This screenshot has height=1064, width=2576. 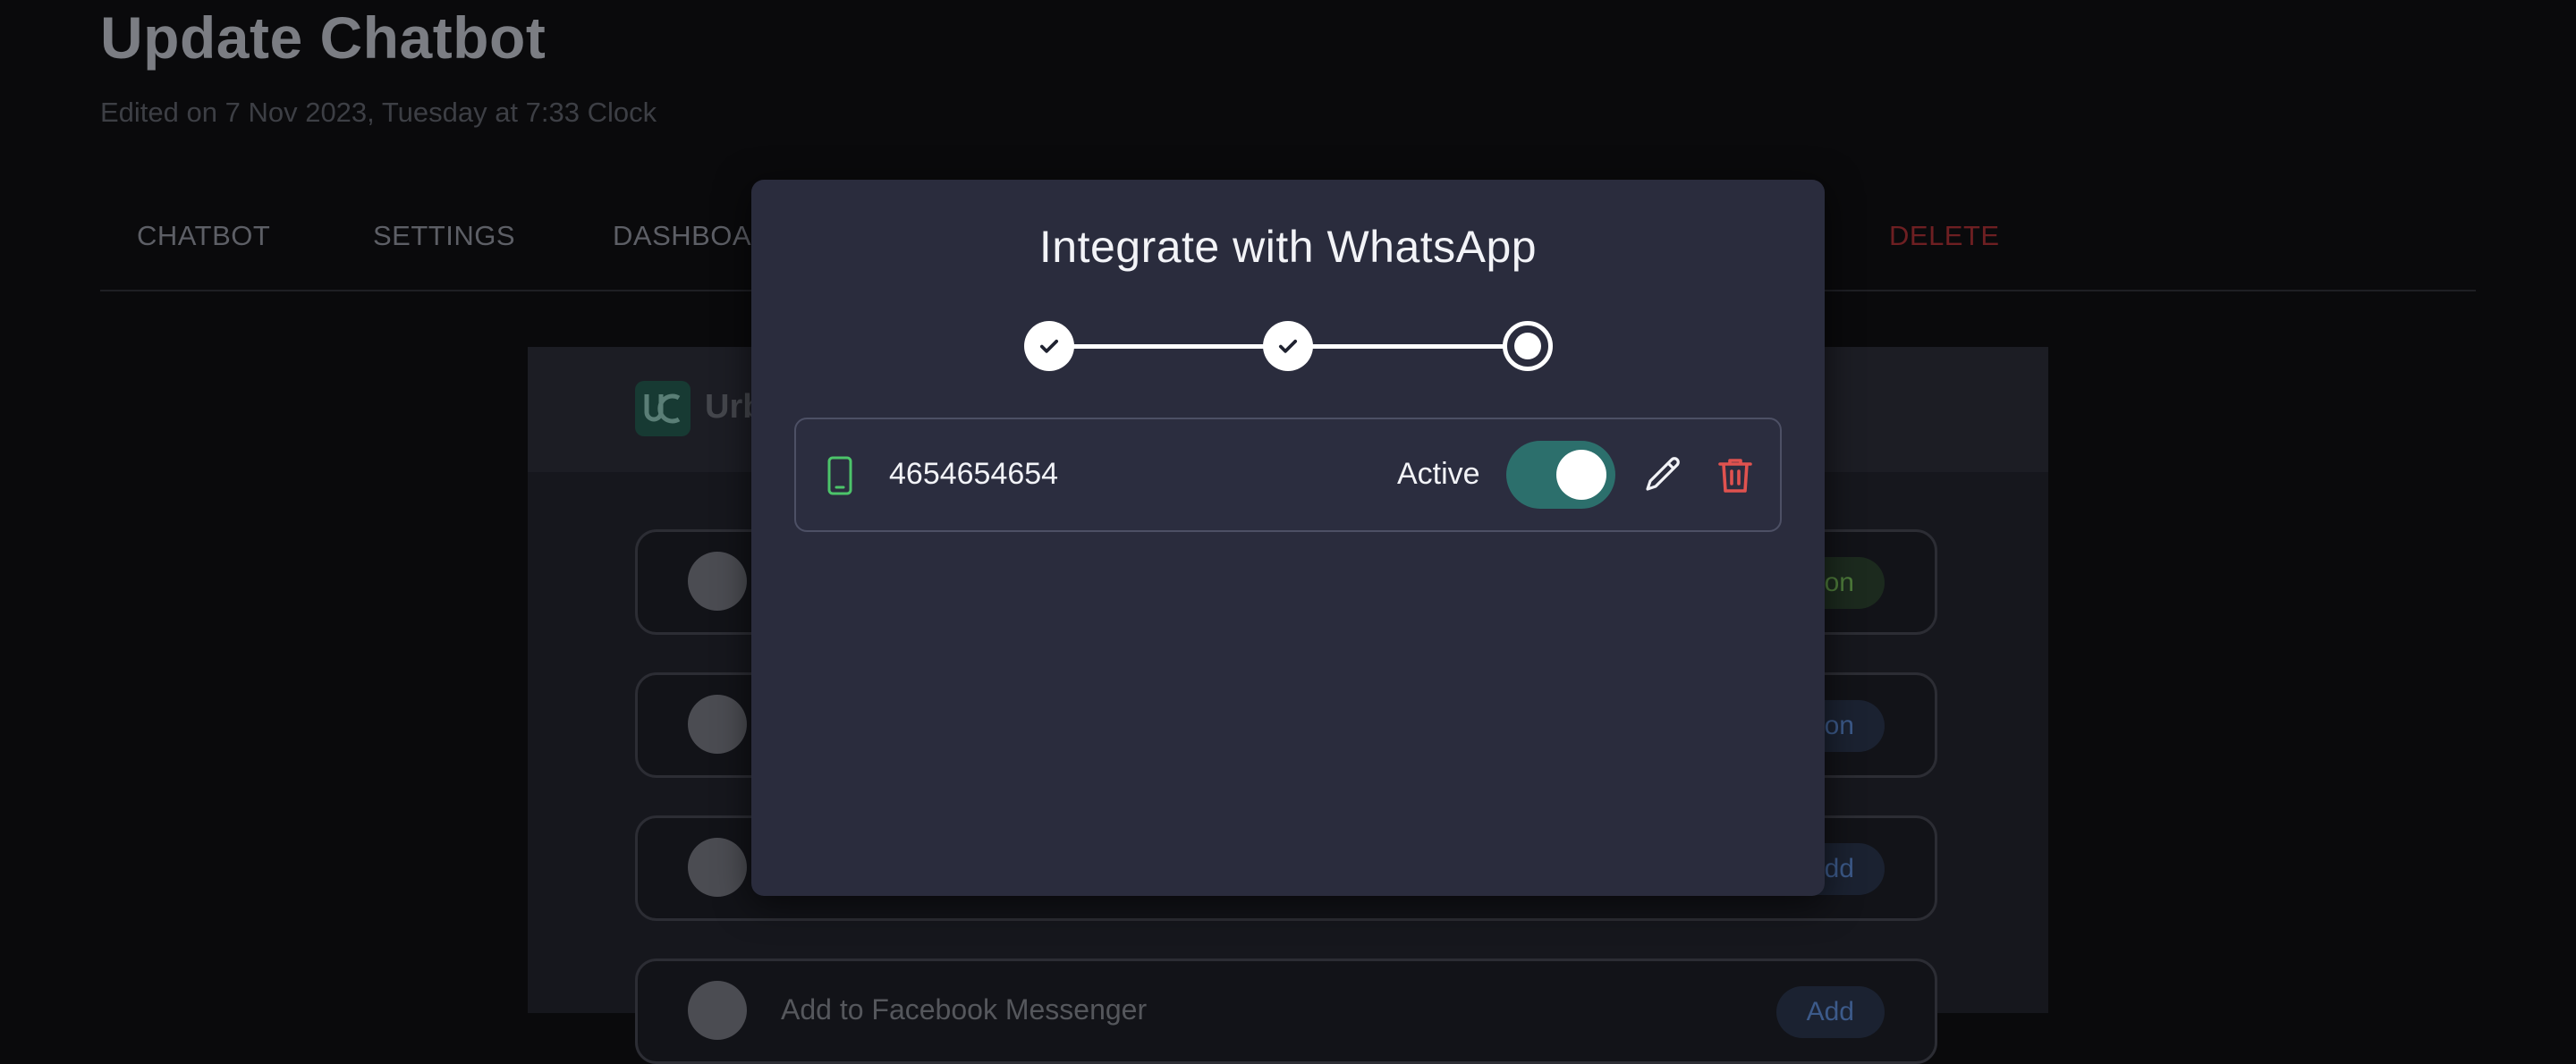 I want to click on trash-icon, so click(x=1735, y=476).